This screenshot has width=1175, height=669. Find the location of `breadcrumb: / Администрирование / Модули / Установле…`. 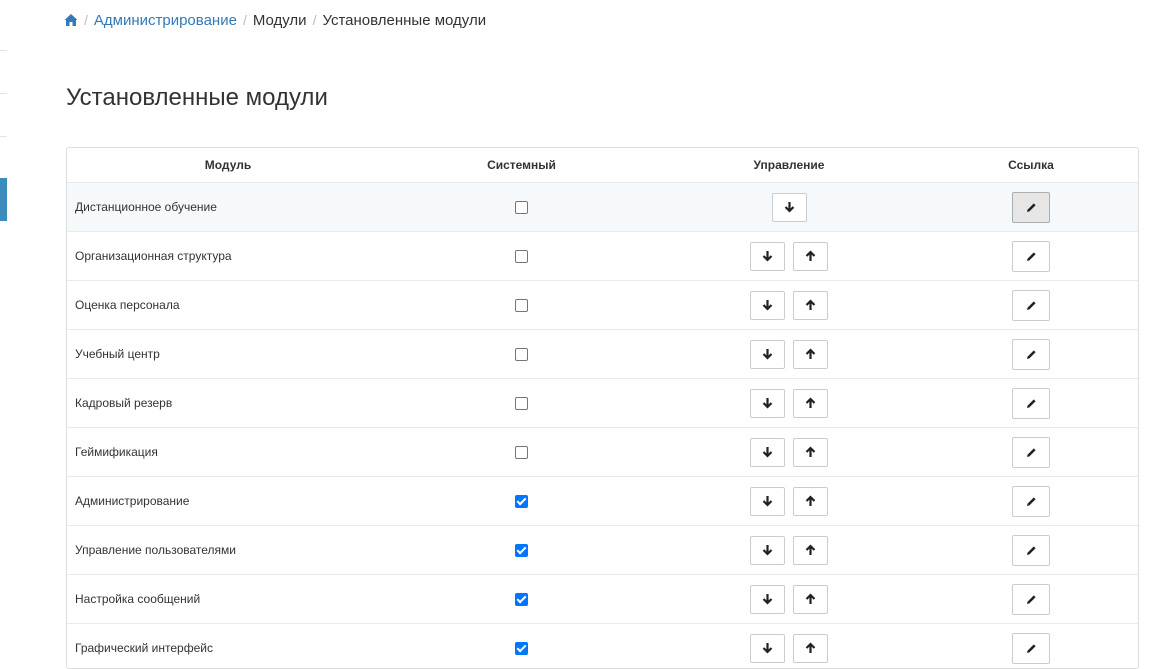

breadcrumb: / Администрирование / Модули / Установле… is located at coordinates (275, 20).